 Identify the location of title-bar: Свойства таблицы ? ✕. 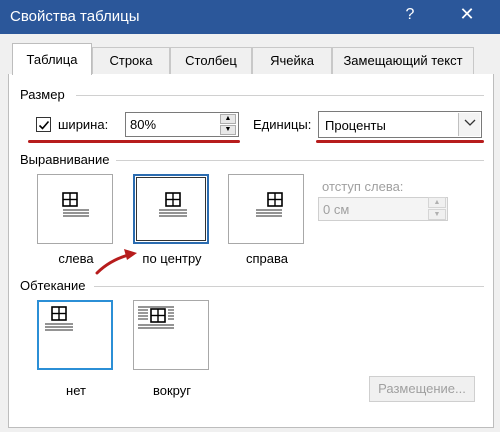
(250, 17).